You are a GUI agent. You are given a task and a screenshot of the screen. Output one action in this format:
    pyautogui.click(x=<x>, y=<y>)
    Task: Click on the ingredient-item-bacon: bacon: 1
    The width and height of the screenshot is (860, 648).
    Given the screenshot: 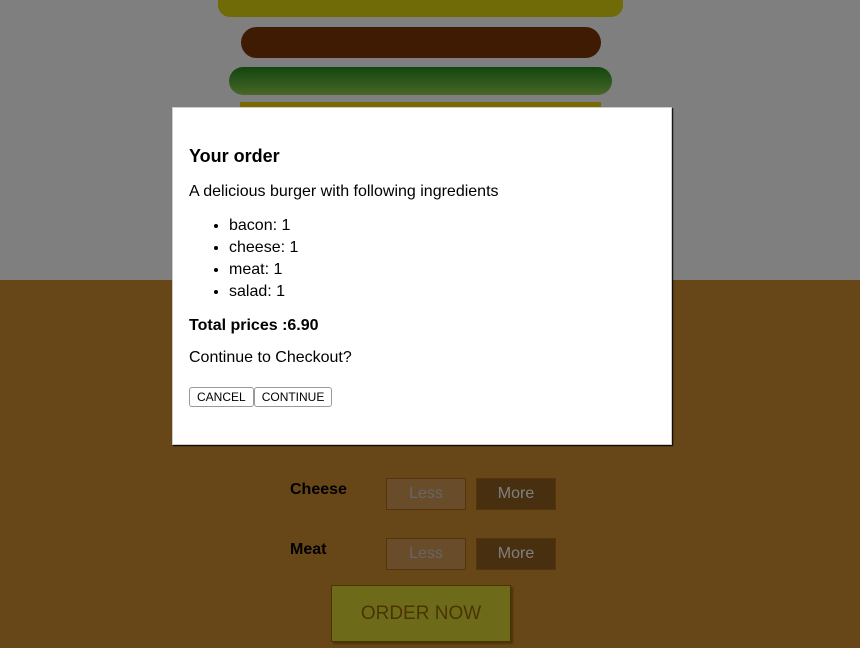 What is the action you would take?
    pyautogui.click(x=442, y=226)
    